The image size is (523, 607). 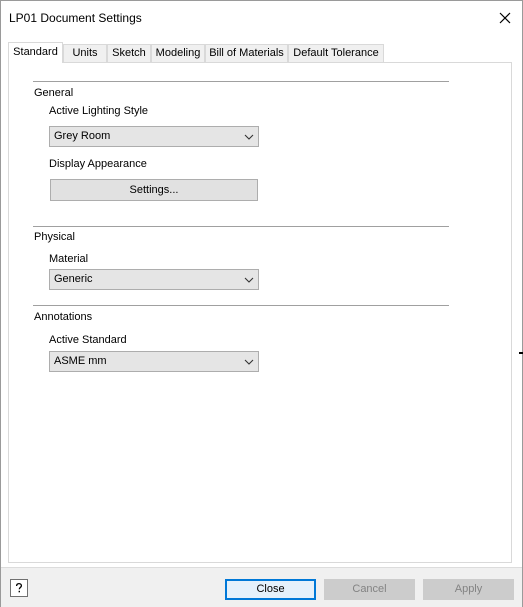 I want to click on cancel-button: Cancel, so click(x=369, y=589).